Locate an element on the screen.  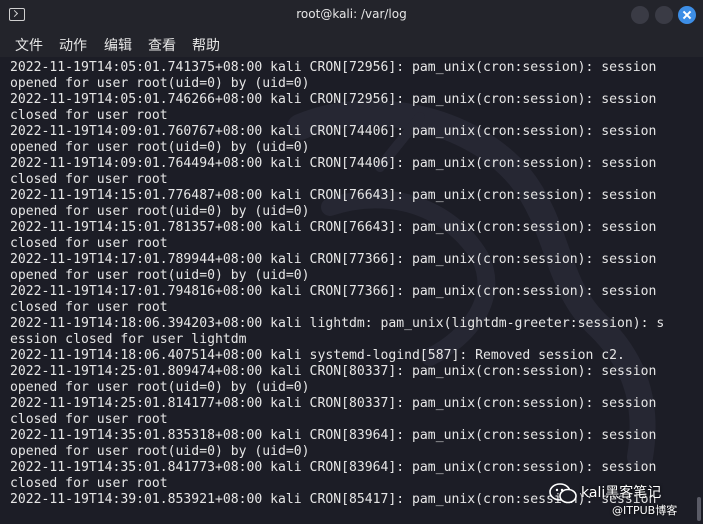
menu-file: 文件 is located at coordinates (29, 45).